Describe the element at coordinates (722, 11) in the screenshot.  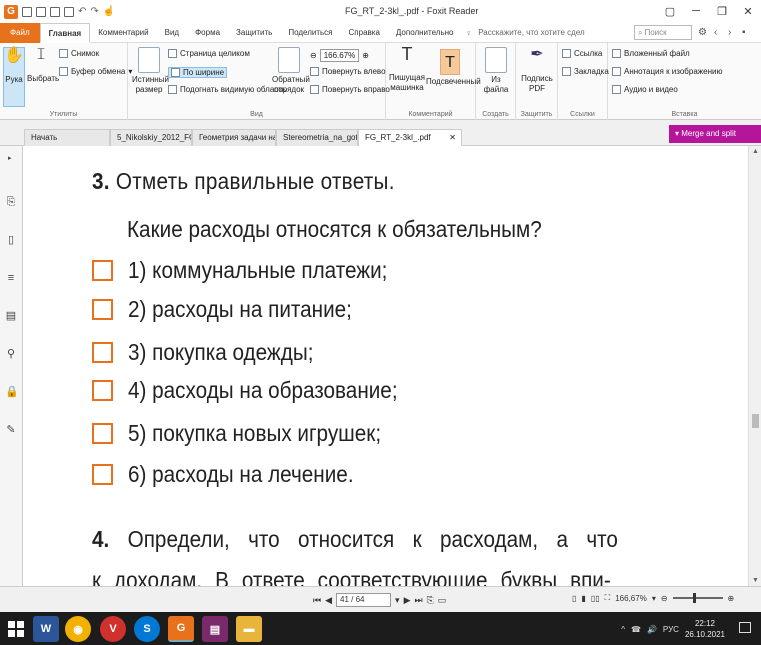
I see `maximize-button: ❐` at that location.